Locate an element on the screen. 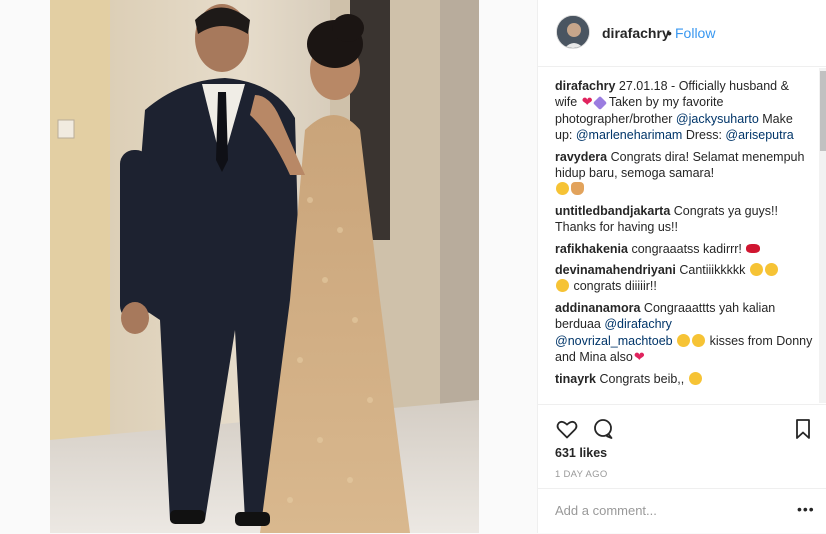 The height and width of the screenshot is (534, 826). mention-link: @novrizal_machtoeb is located at coordinates (614, 341).